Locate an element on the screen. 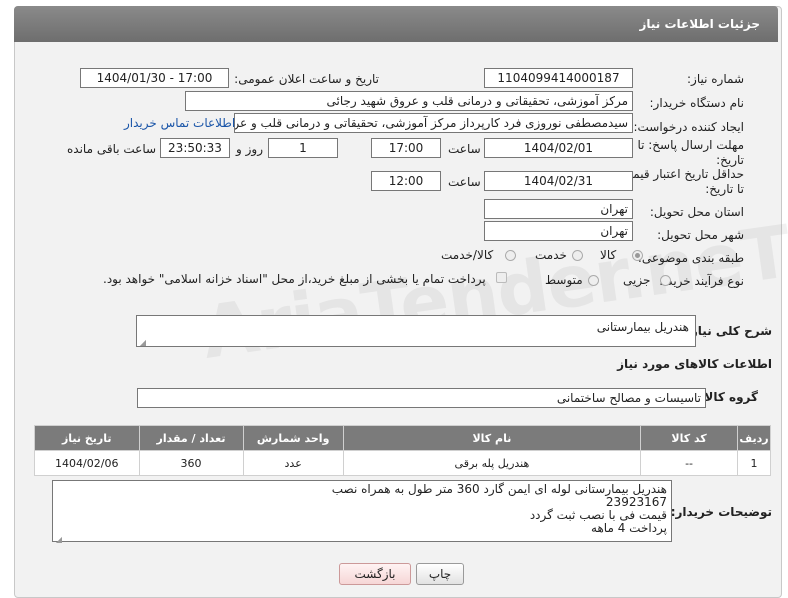 Image resolution: width=788 pixels, height=598 pixels. process-option-minor: جزیی is located at coordinates (637, 280).